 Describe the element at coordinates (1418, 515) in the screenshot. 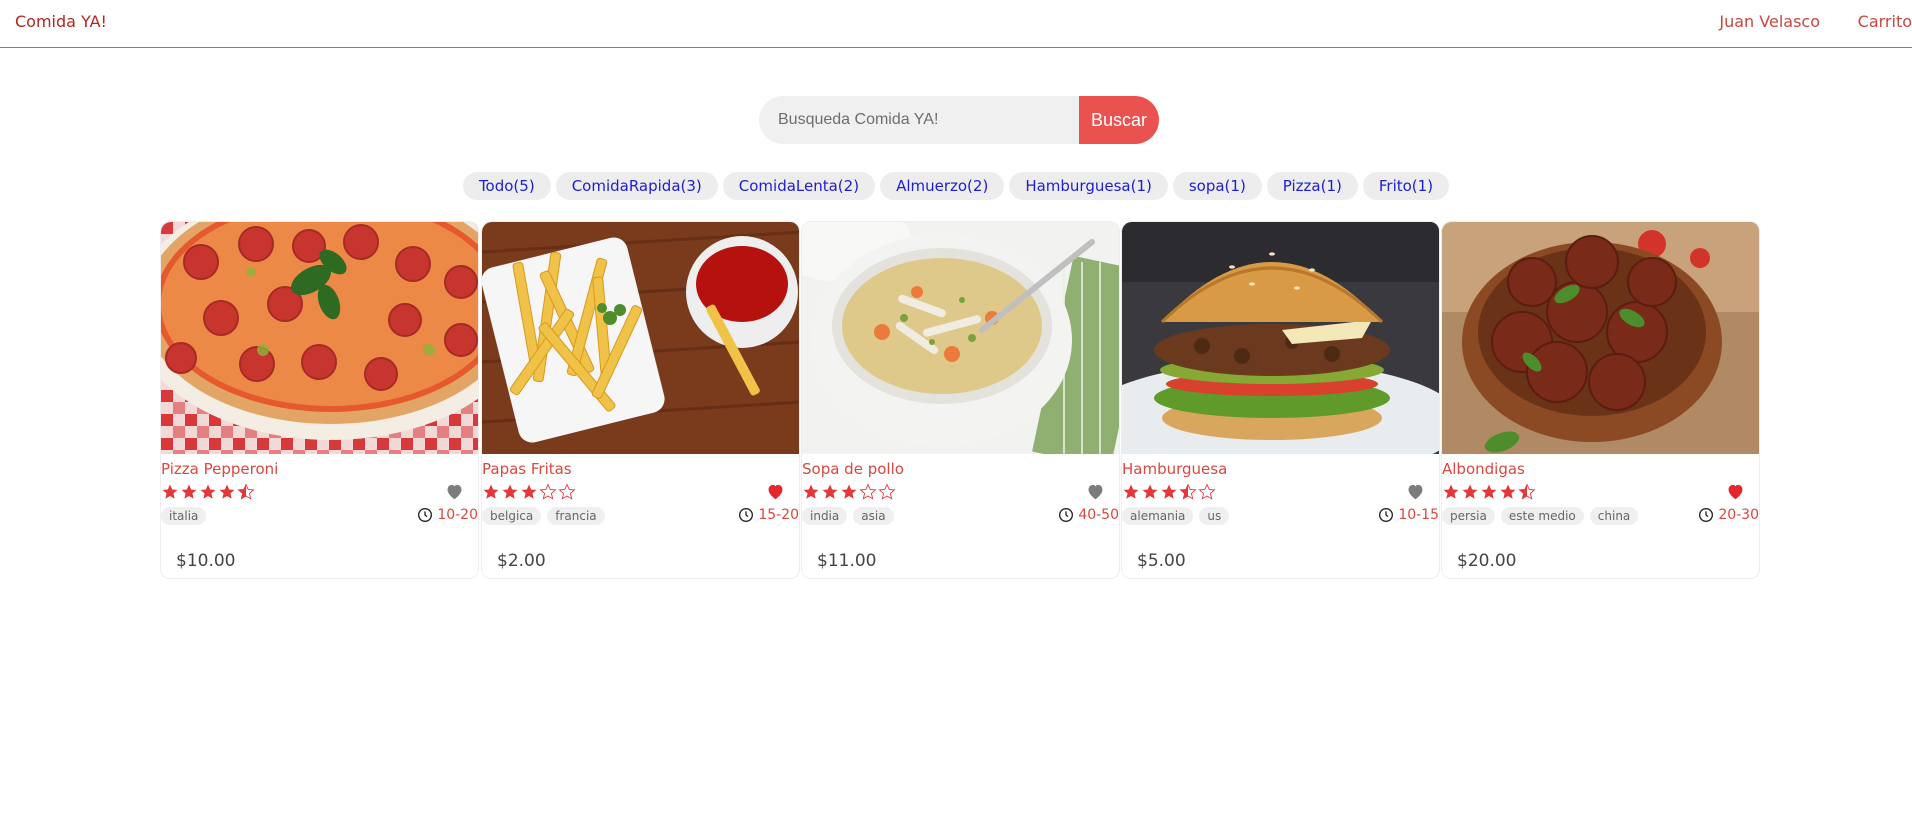

I see `cook-time-text: 10-15` at that location.